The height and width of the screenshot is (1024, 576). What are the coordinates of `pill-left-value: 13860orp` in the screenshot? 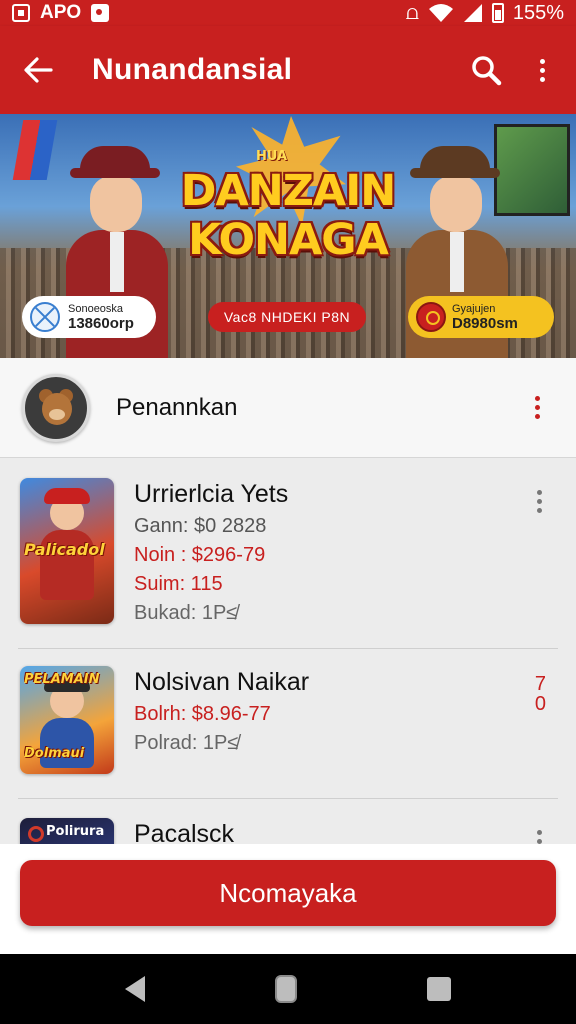 It's located at (101, 323).